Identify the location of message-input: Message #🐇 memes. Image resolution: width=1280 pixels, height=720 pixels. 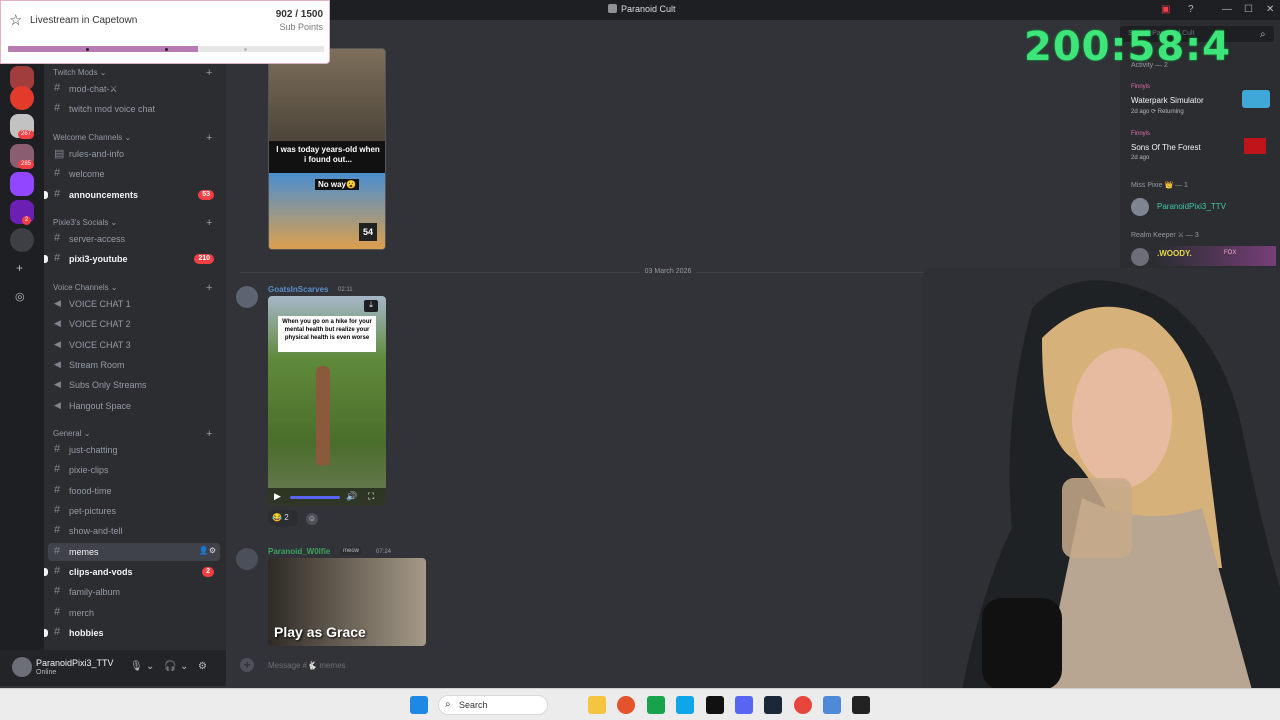
(307, 665).